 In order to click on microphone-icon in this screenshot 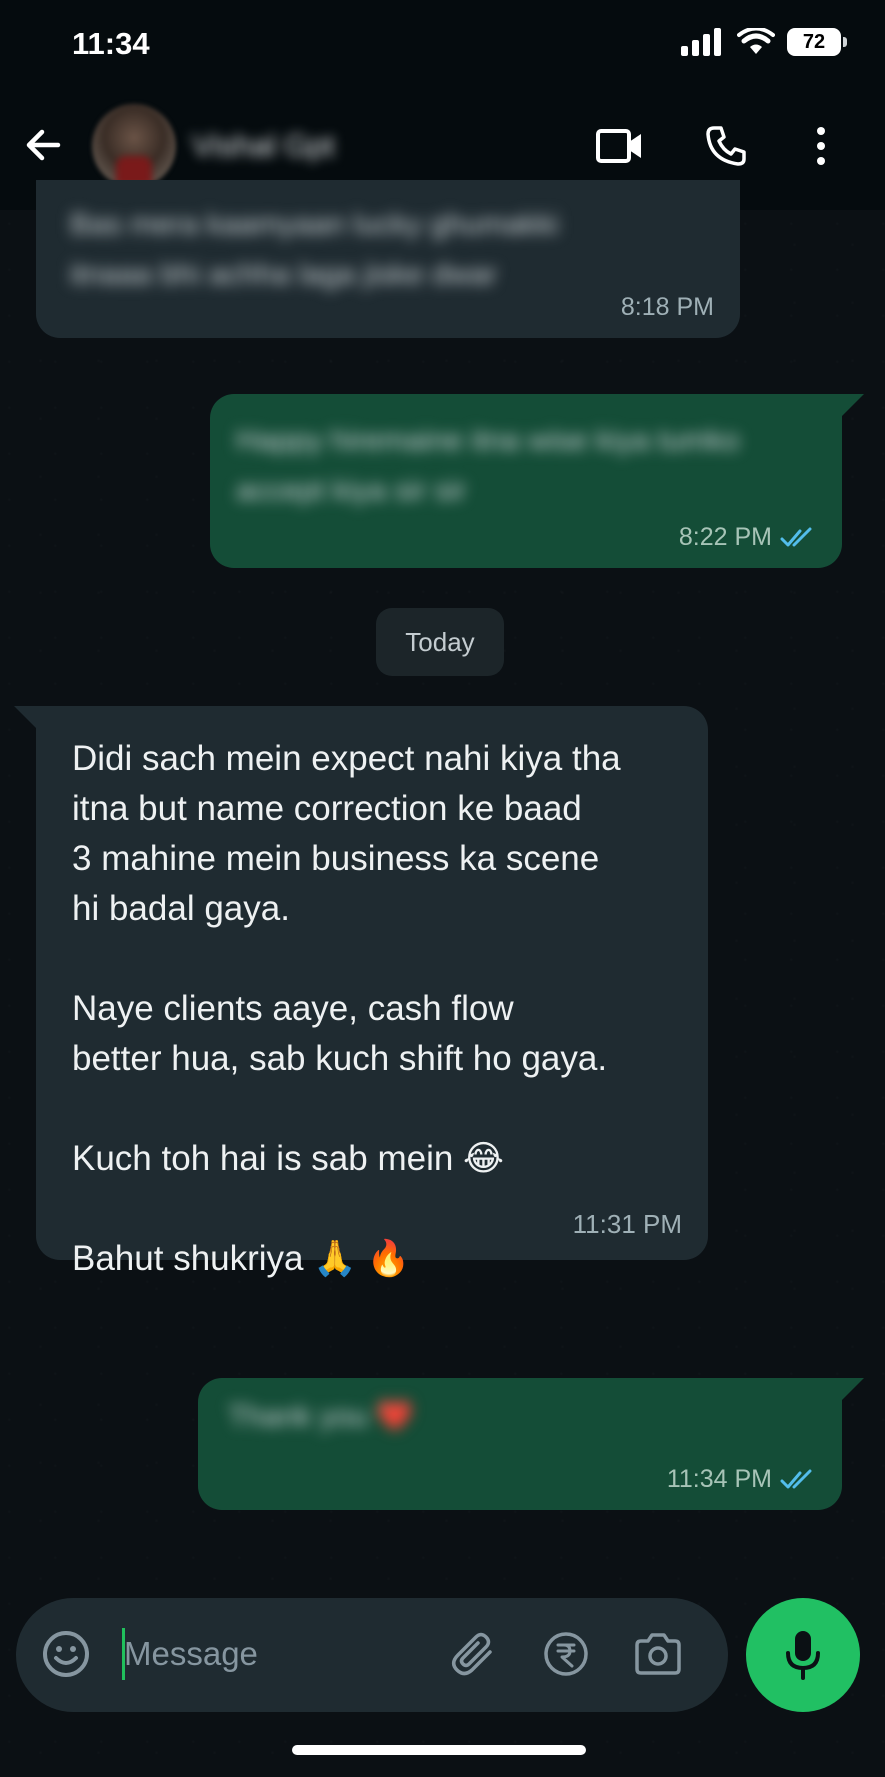, I will do `click(803, 1655)`.